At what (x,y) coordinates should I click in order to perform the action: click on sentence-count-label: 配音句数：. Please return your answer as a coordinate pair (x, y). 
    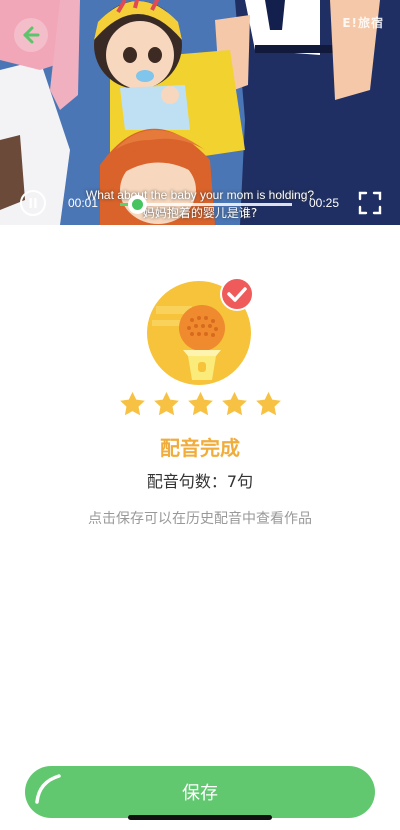
    Looking at the image, I should click on (186, 481).